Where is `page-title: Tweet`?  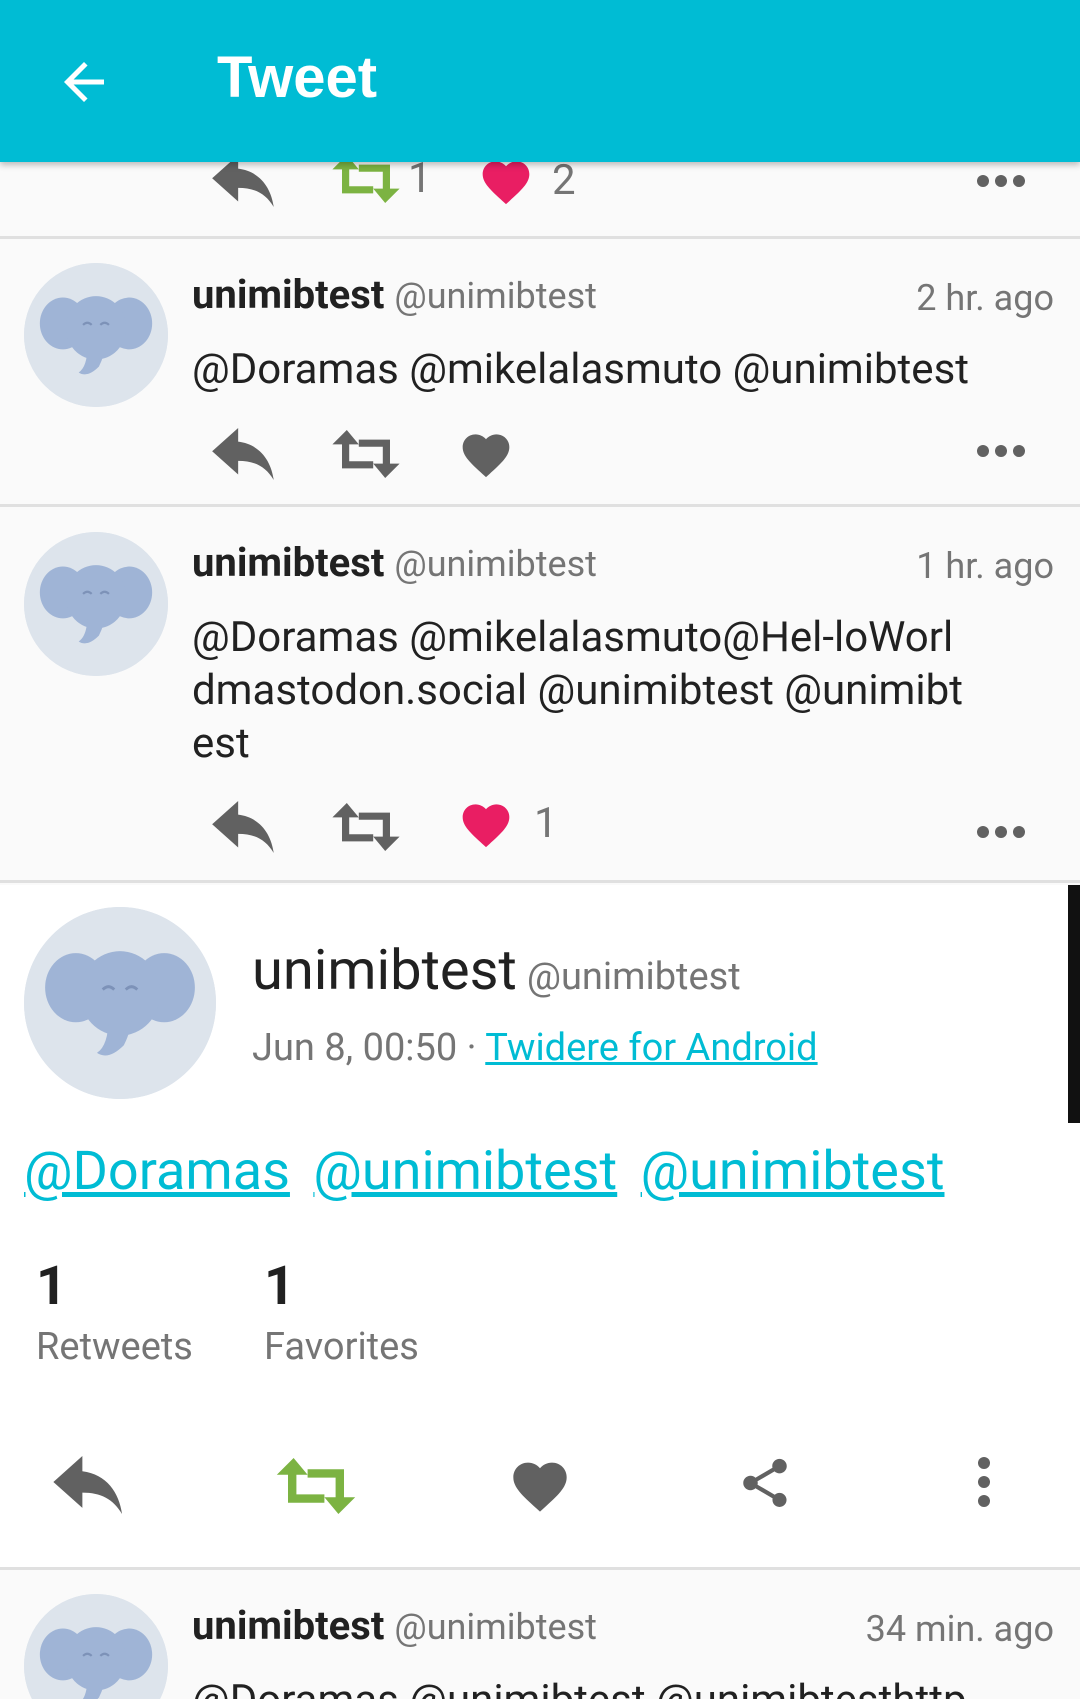
page-title: Tweet is located at coordinates (297, 77).